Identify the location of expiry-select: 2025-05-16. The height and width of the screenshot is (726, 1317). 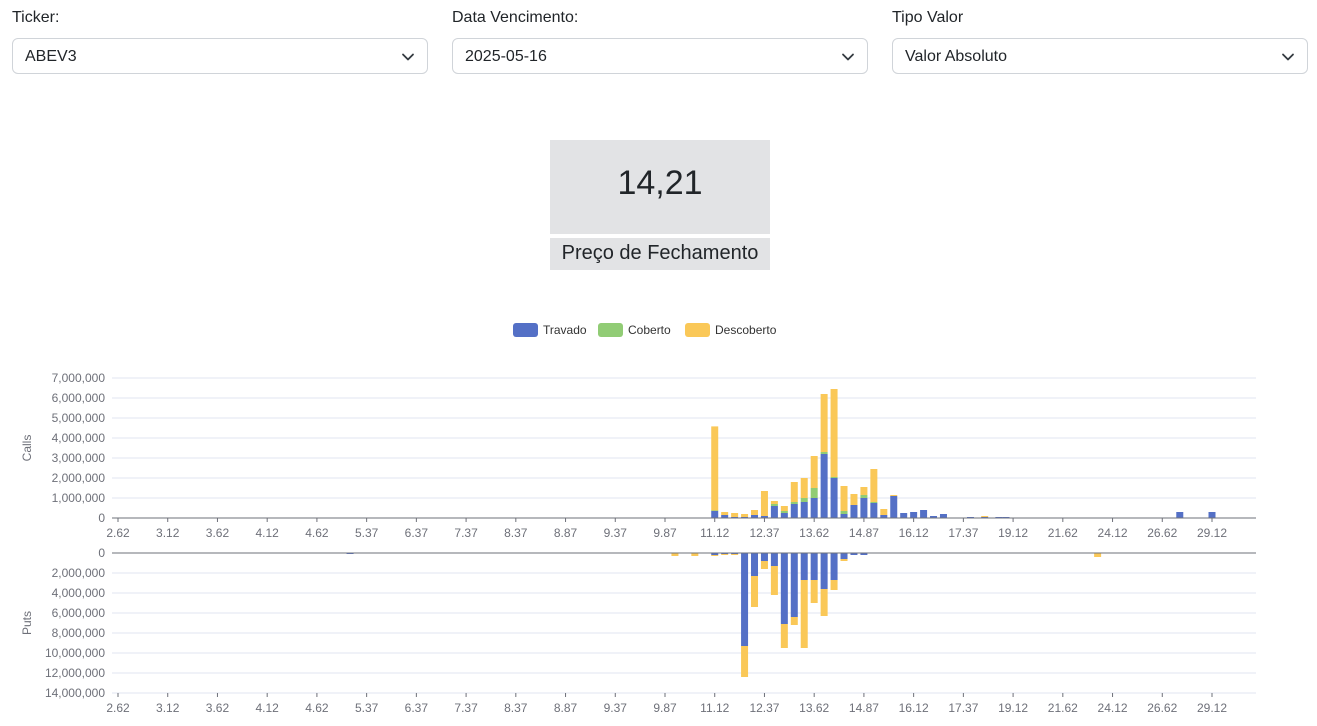
(660, 56).